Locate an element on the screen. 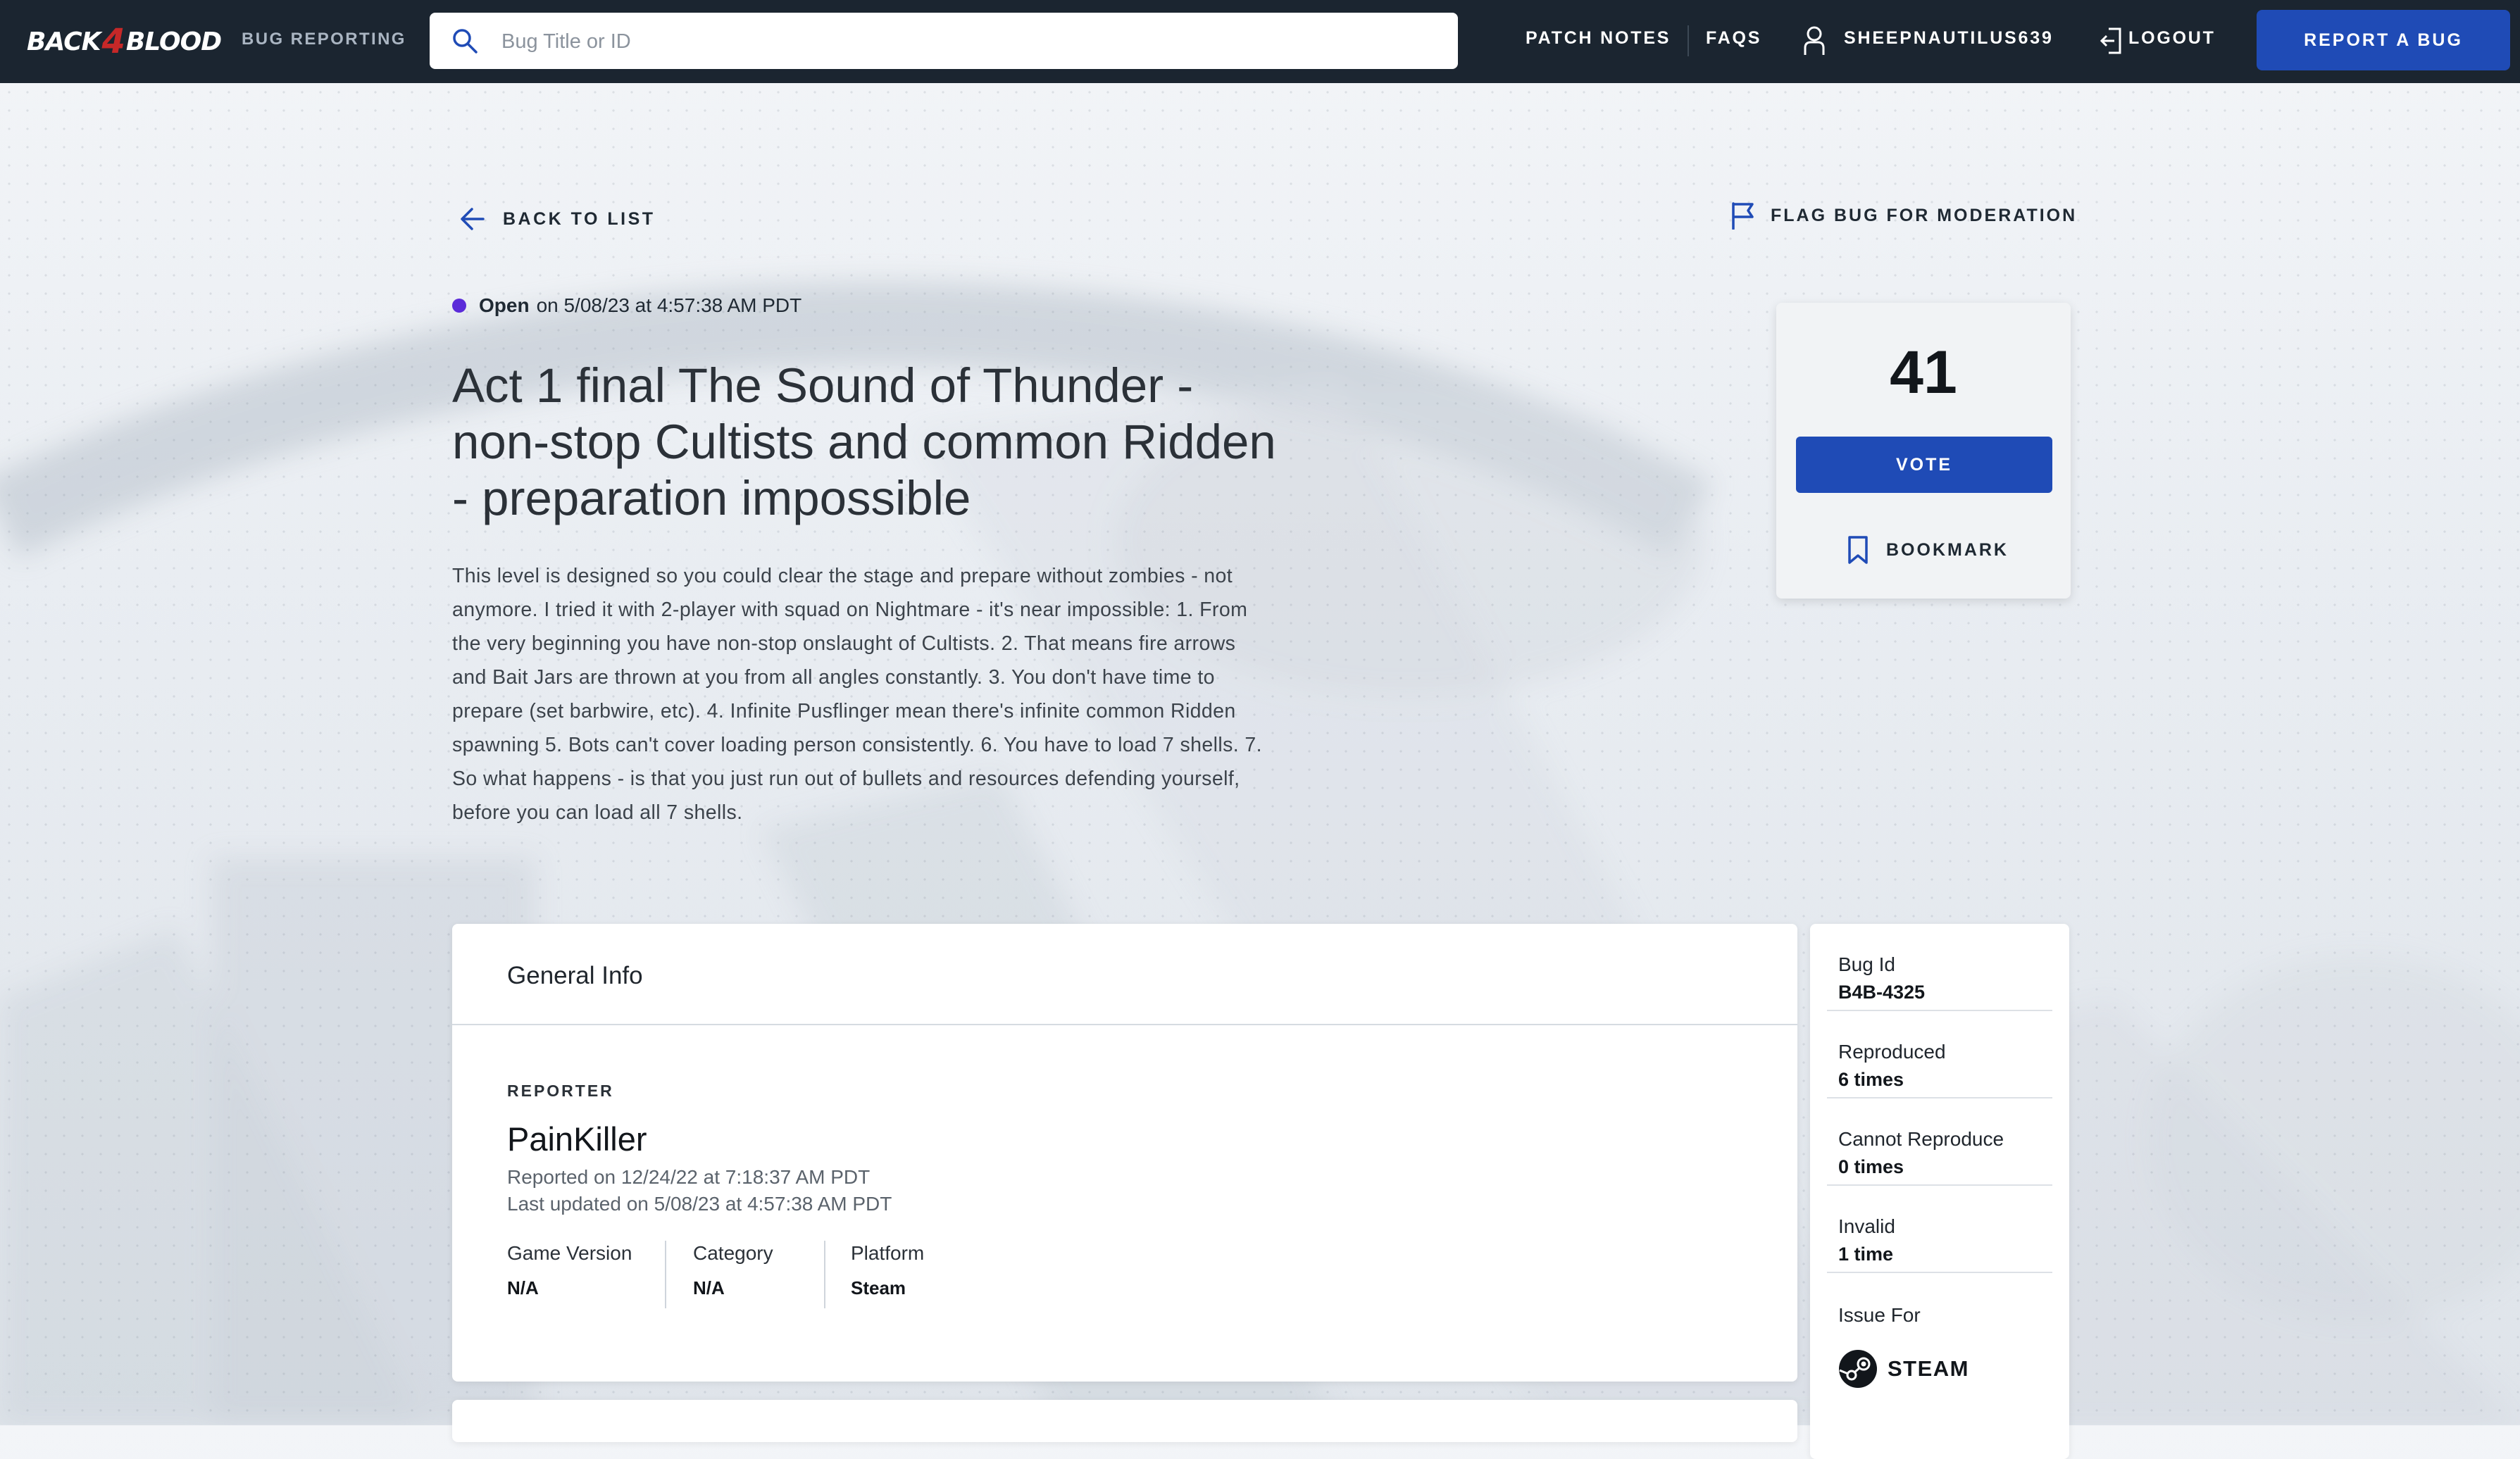 The width and height of the screenshot is (2520, 1459). reporter-name: PainKiller is located at coordinates (577, 1139).